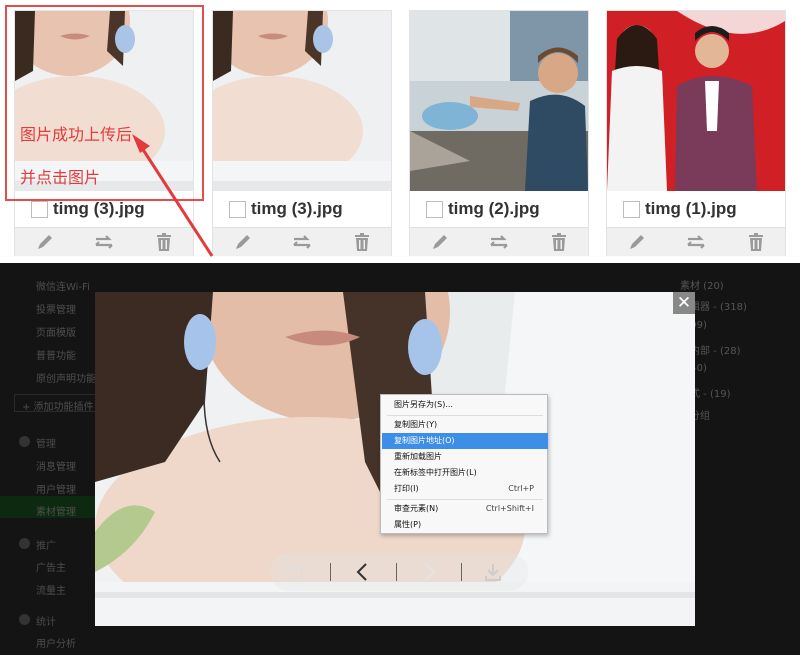 Image resolution: width=800 pixels, height=655 pixels. Describe the element at coordinates (702, 284) in the screenshot. I see `group-item: 素材 (20)` at that location.